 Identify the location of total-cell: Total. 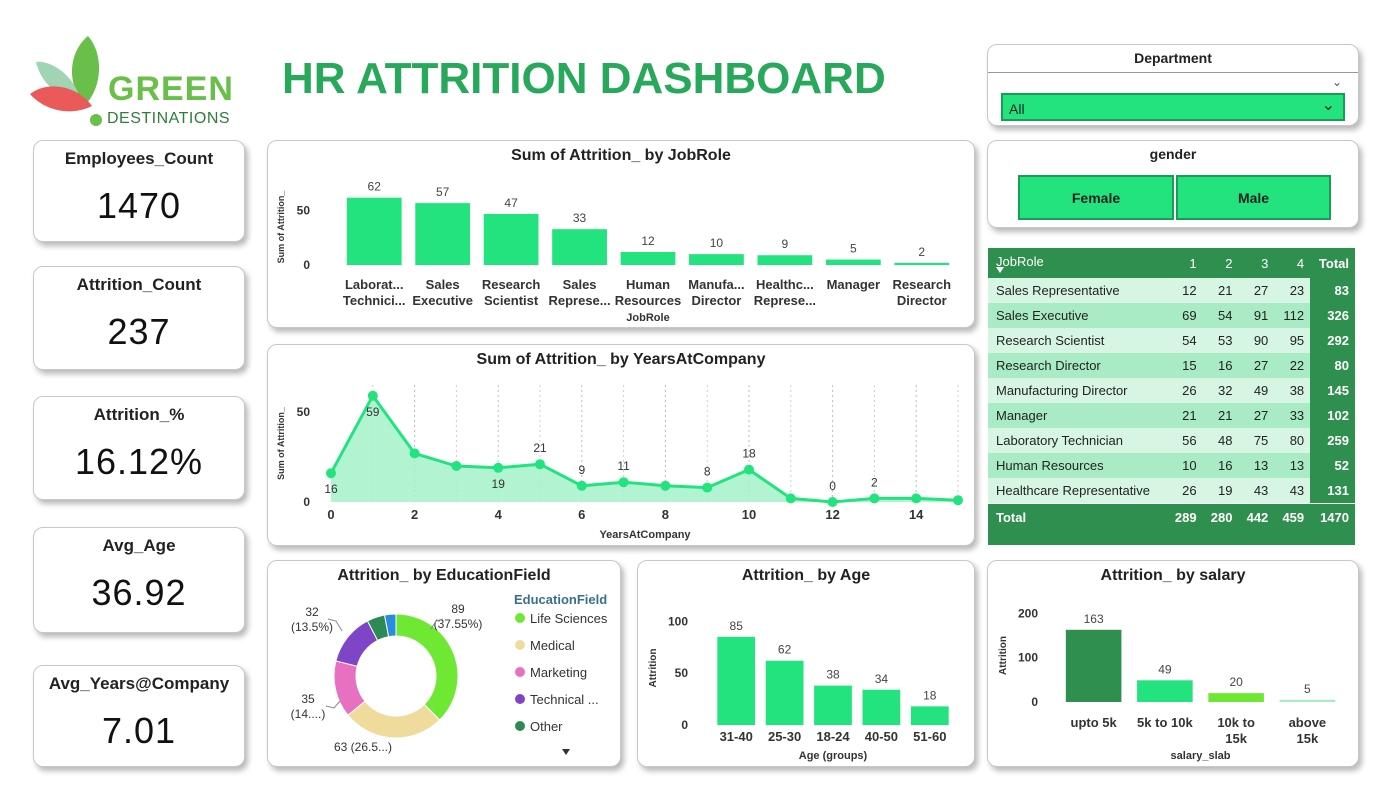
(1077, 516).